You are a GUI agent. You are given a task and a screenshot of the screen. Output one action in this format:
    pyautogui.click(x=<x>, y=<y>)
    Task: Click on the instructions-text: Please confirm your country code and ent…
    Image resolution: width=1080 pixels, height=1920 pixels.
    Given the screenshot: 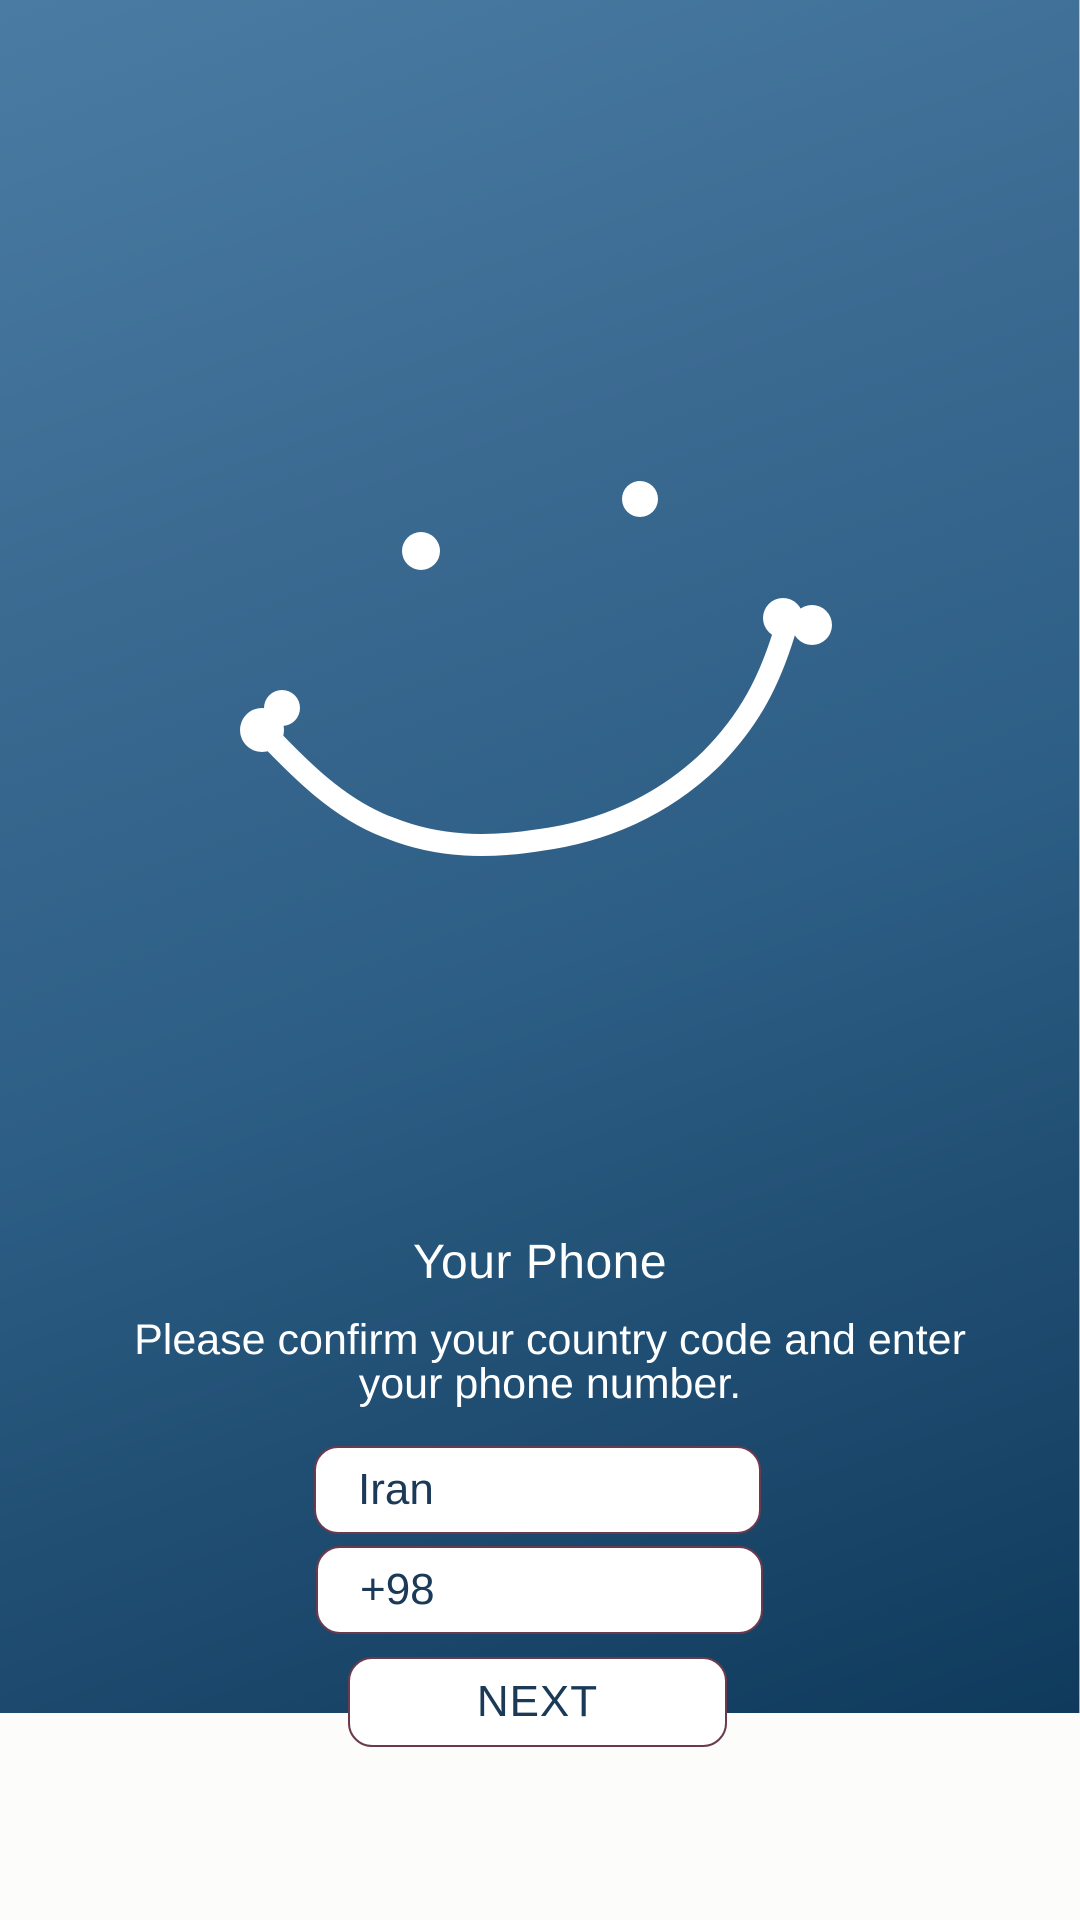 What is the action you would take?
    pyautogui.click(x=550, y=1362)
    